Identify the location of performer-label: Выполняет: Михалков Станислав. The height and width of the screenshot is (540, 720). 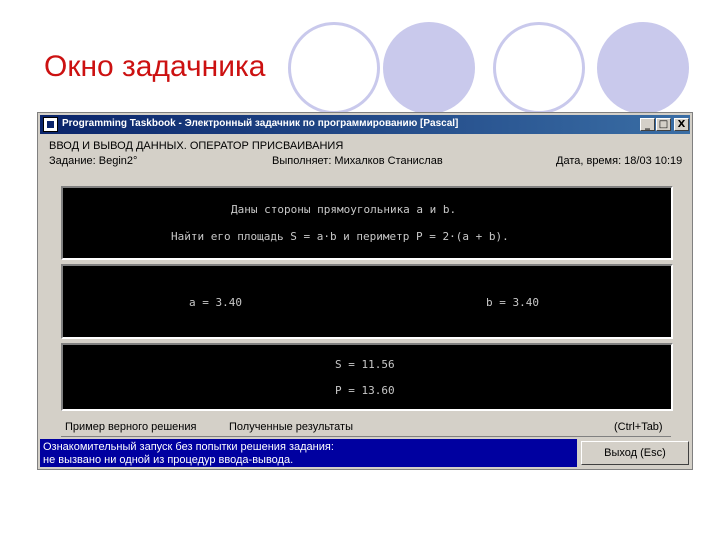
(357, 161).